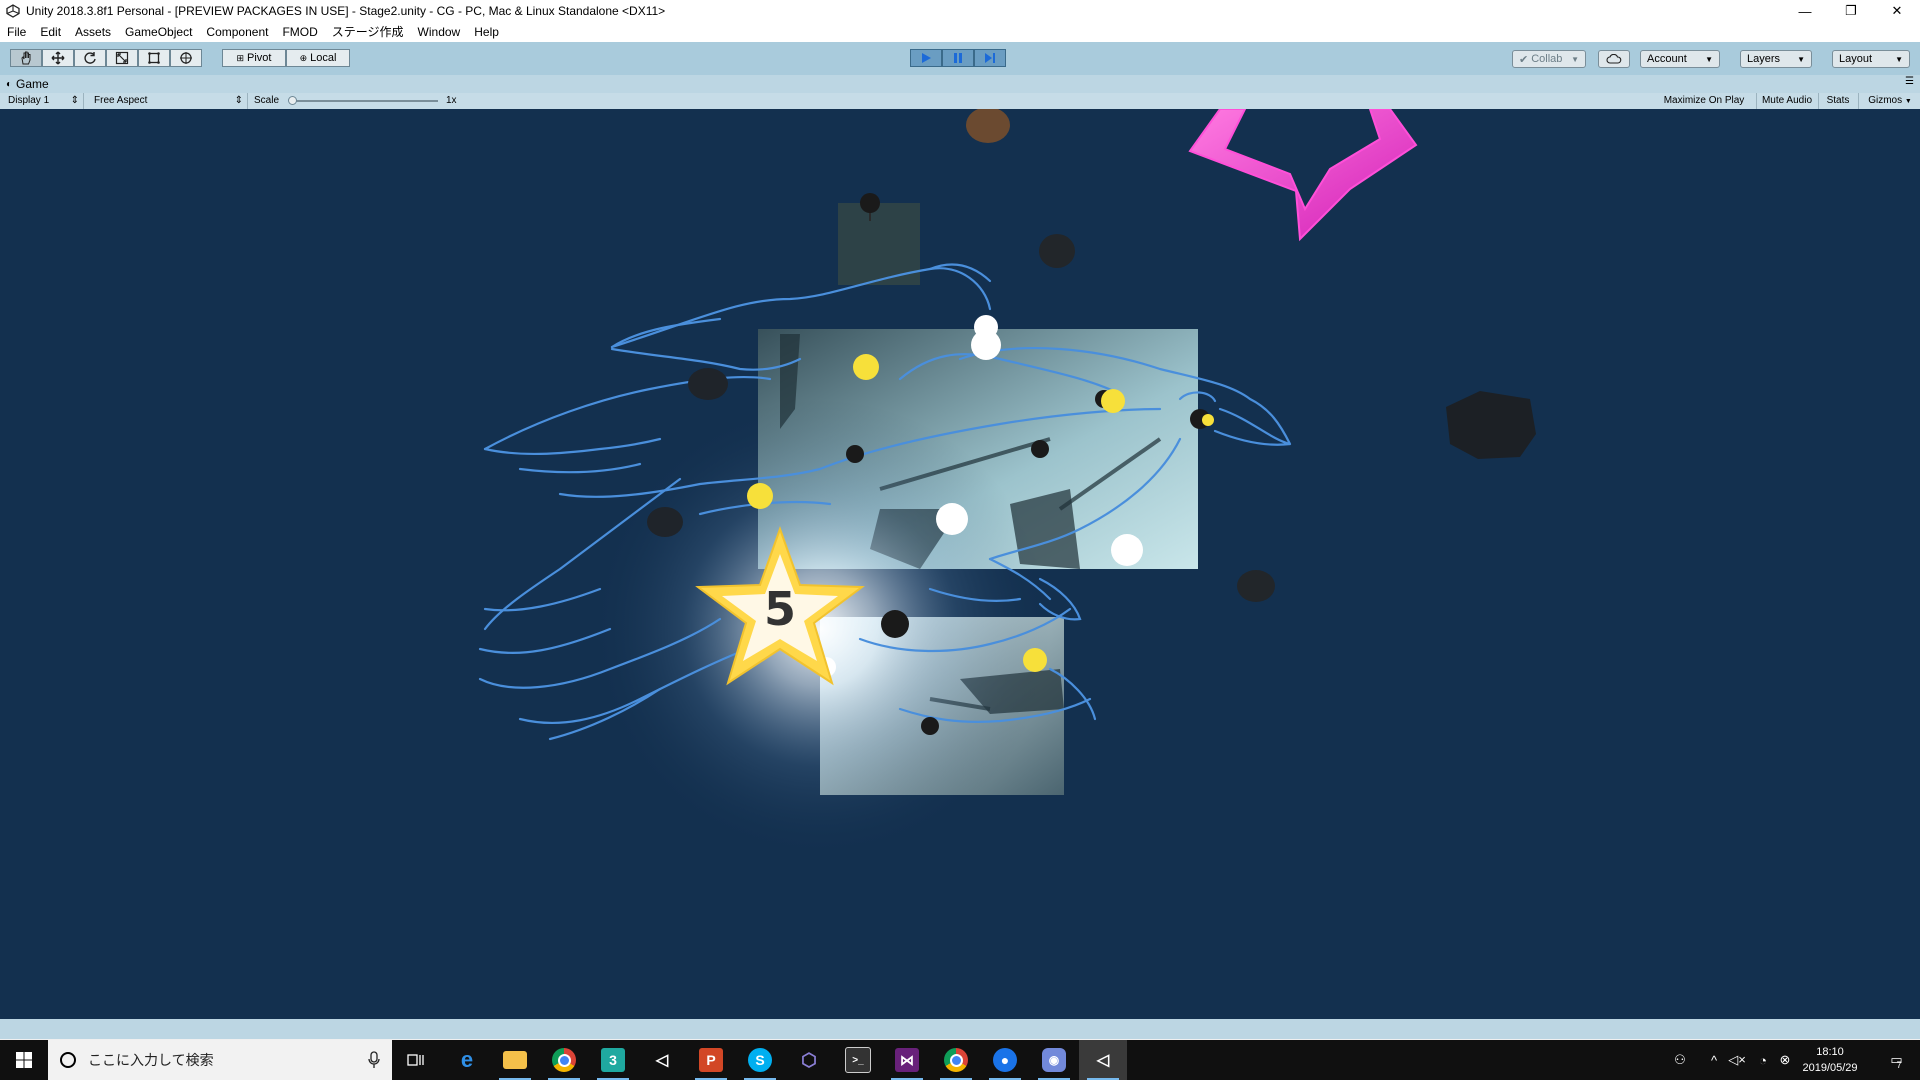  I want to click on hand-tool-button, so click(26, 58).